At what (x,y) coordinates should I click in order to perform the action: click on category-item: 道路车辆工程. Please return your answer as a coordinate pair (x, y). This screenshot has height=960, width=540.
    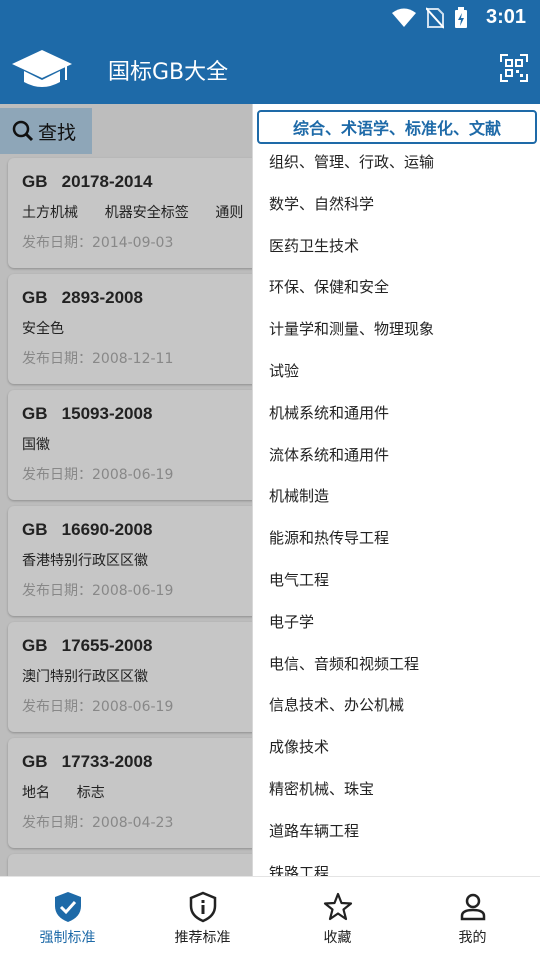
    Looking at the image, I should click on (396, 832).